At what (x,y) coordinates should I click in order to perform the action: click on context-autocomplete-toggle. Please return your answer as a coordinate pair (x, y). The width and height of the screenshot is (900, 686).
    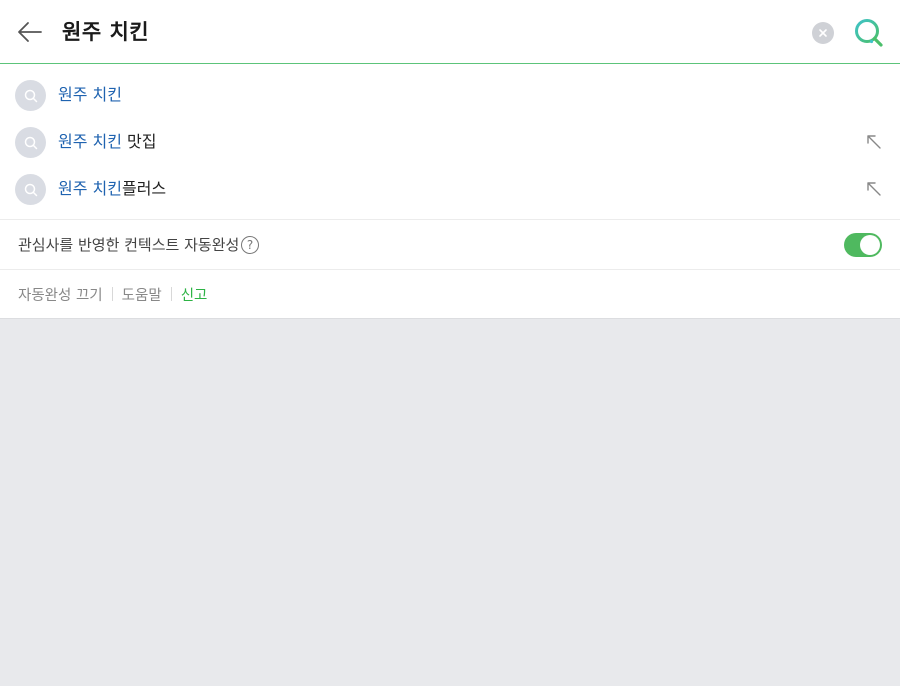
    Looking at the image, I should click on (863, 245).